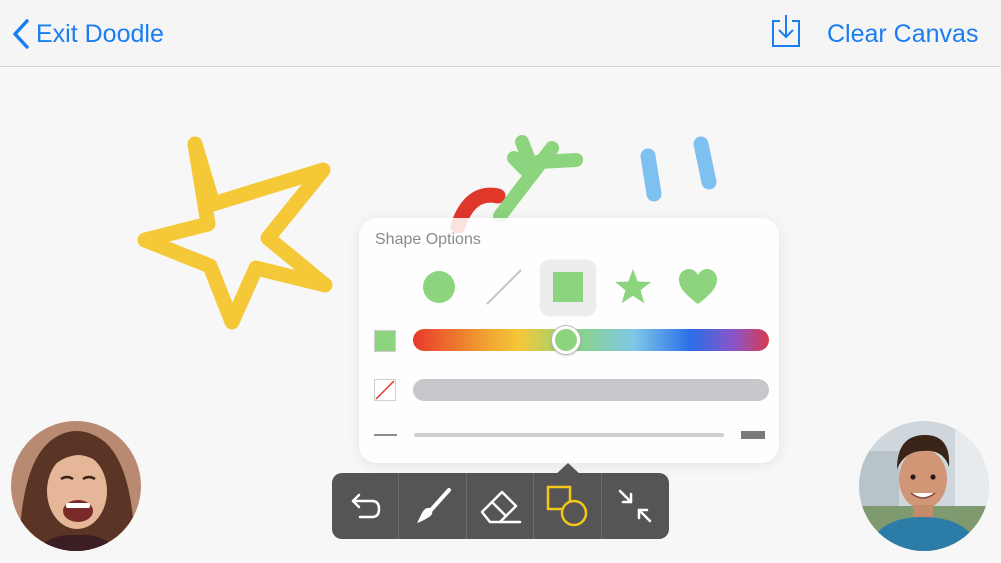  What do you see at coordinates (591, 340) in the screenshot?
I see `fill-color-slider` at bounding box center [591, 340].